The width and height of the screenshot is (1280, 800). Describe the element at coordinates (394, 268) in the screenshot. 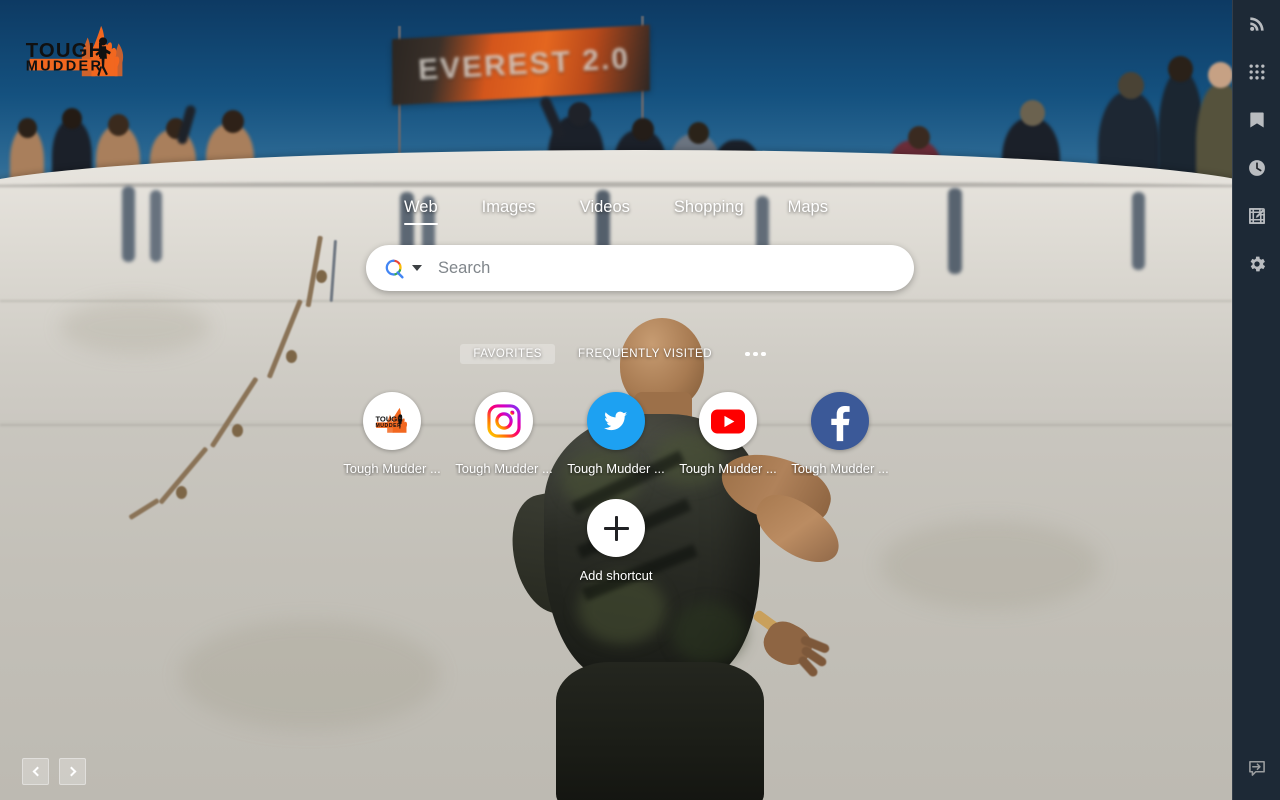

I see `google-search-icon` at that location.